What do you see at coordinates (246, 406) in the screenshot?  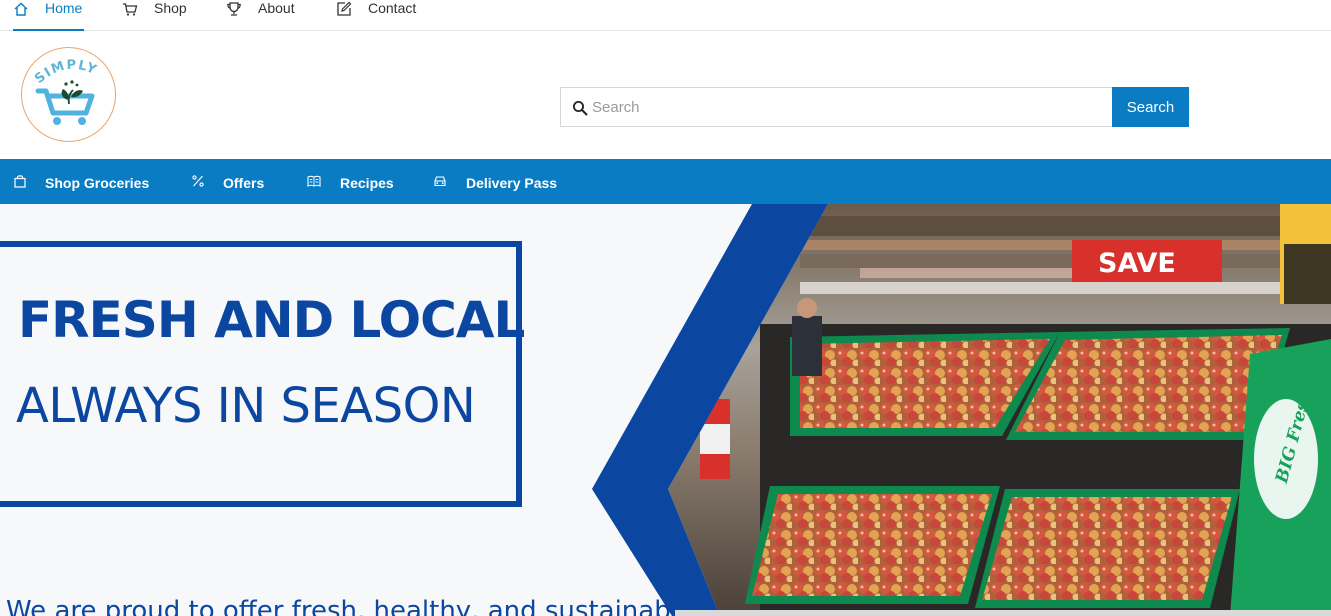 I see `hero-subheadline: ALWAYS IN SEASON` at bounding box center [246, 406].